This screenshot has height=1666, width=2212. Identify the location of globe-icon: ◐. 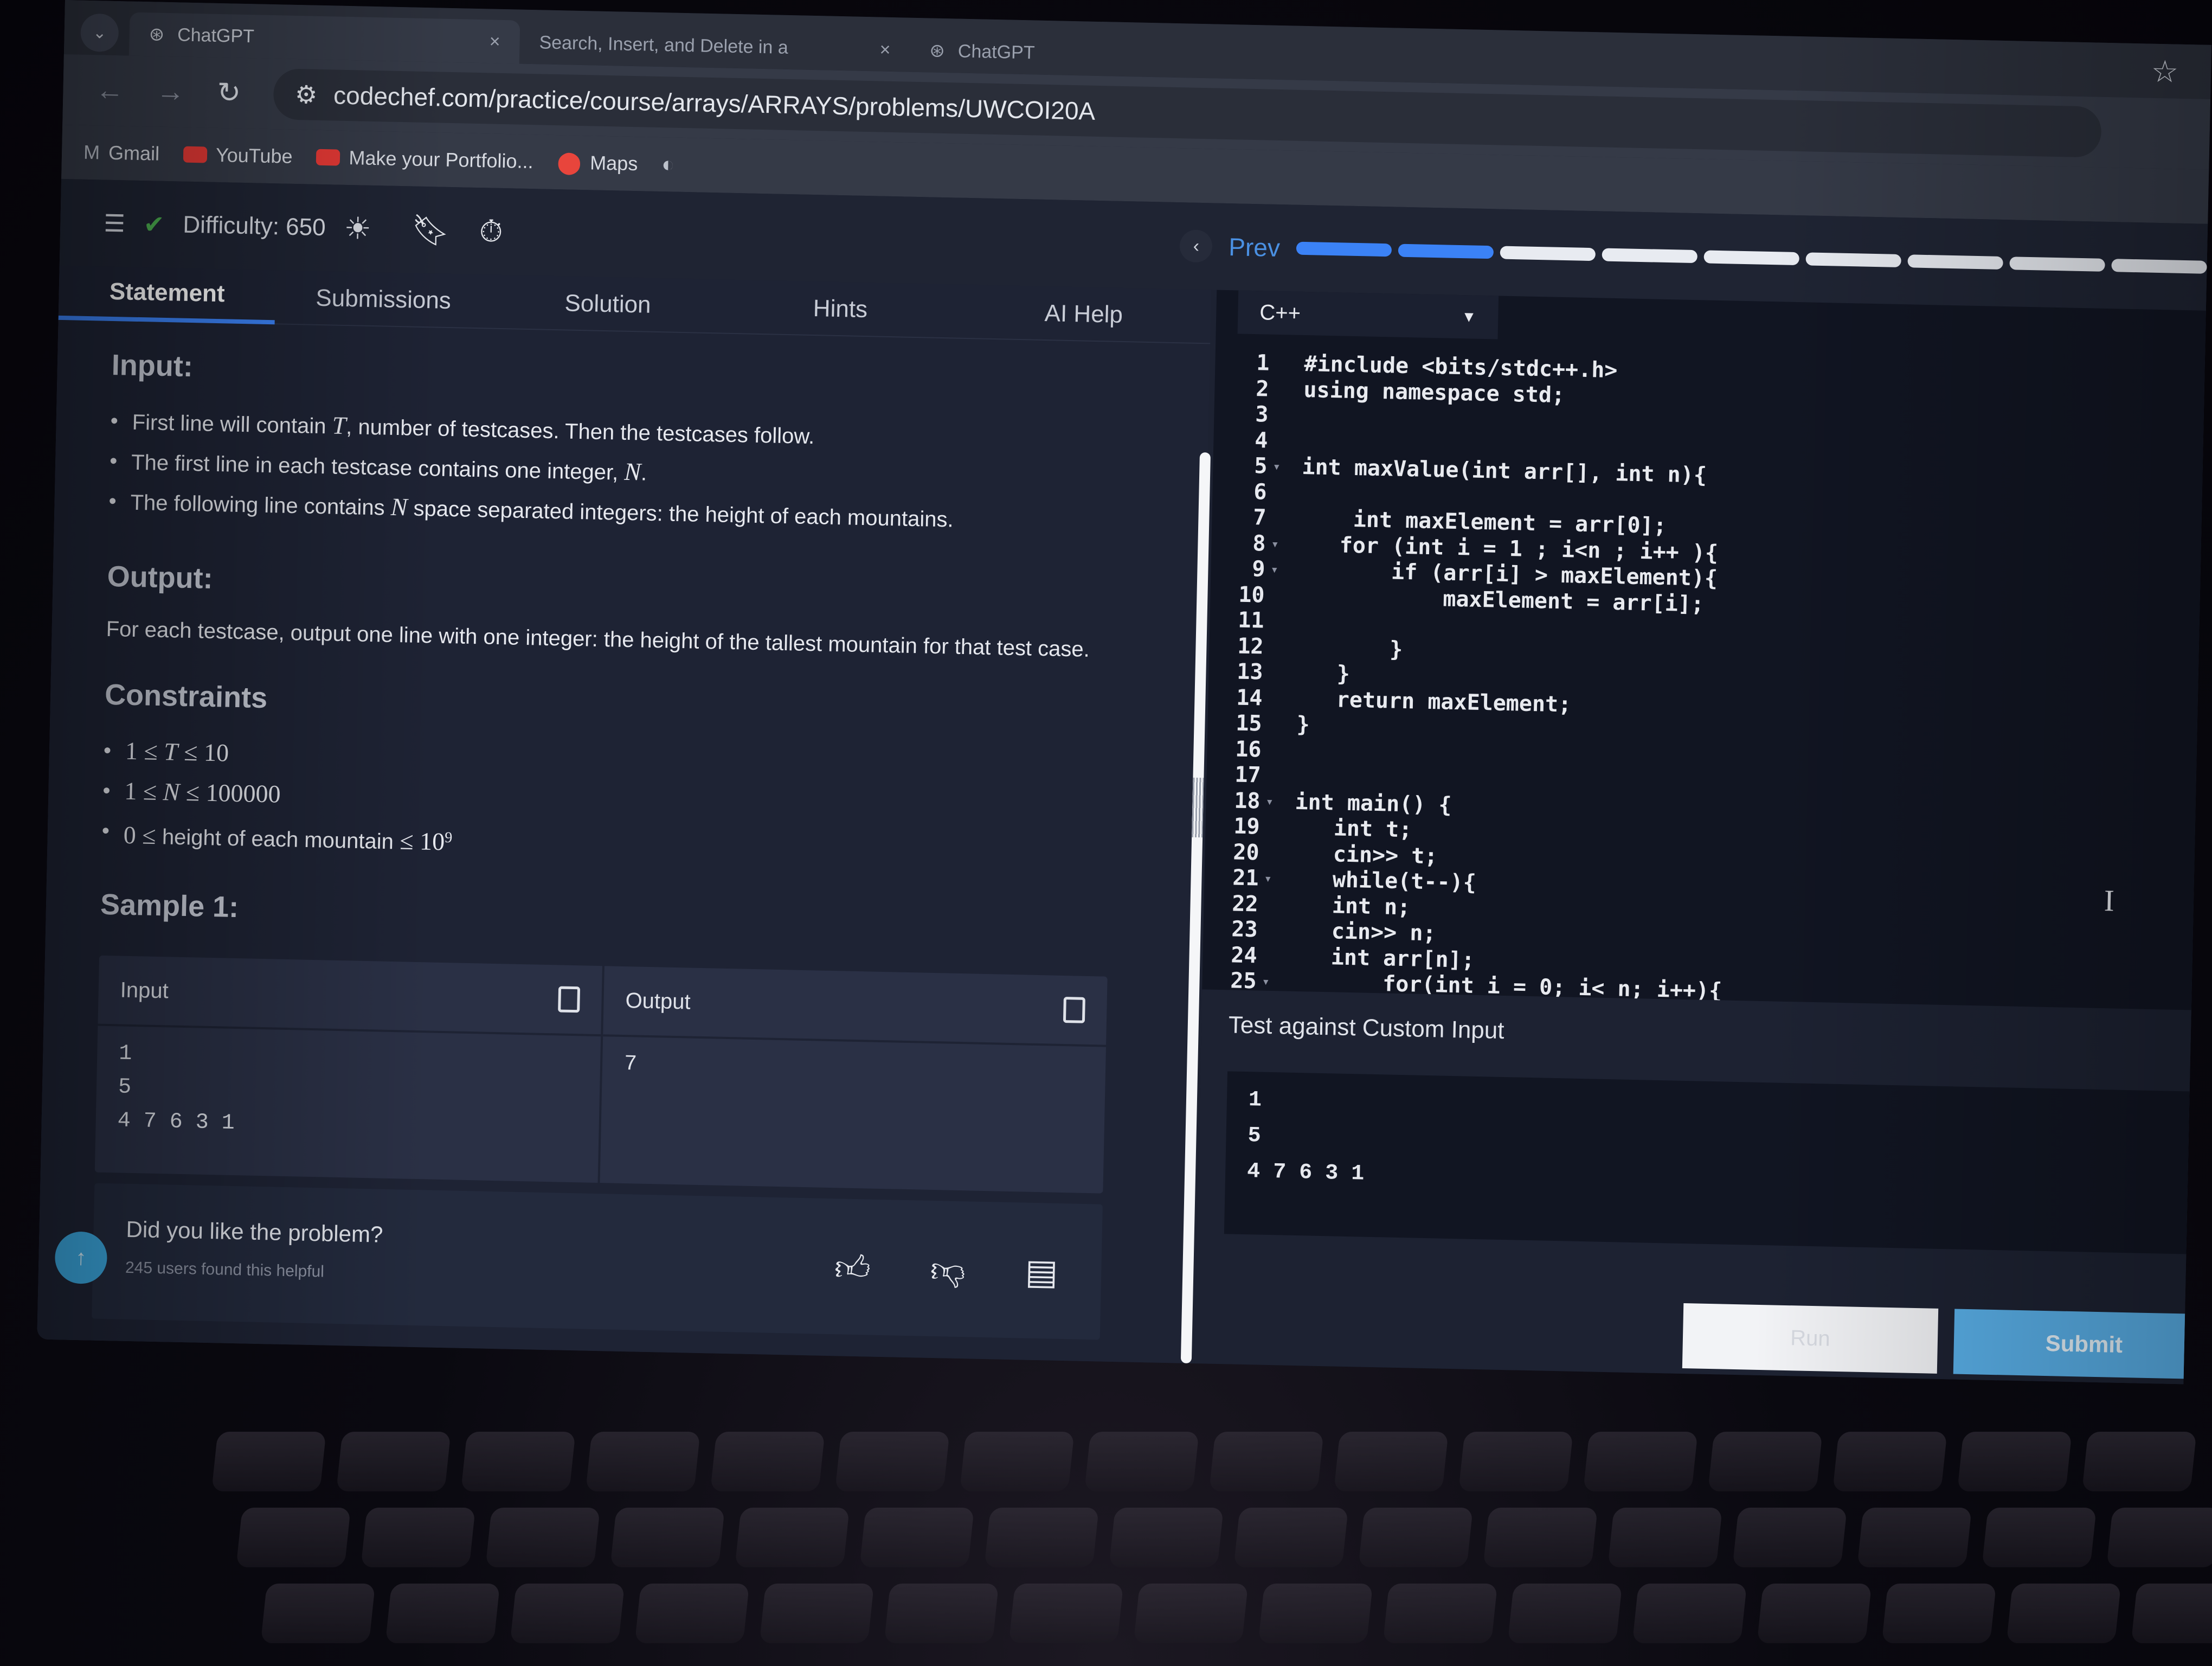
(668, 164).